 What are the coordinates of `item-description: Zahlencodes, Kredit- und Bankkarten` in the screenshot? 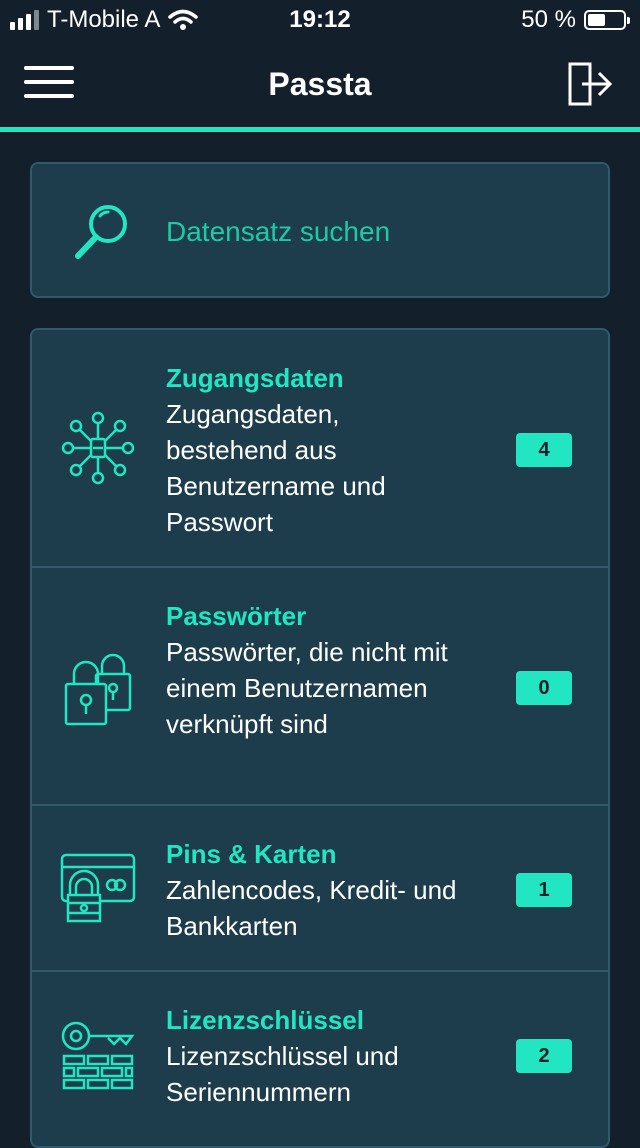 It's located at (311, 908).